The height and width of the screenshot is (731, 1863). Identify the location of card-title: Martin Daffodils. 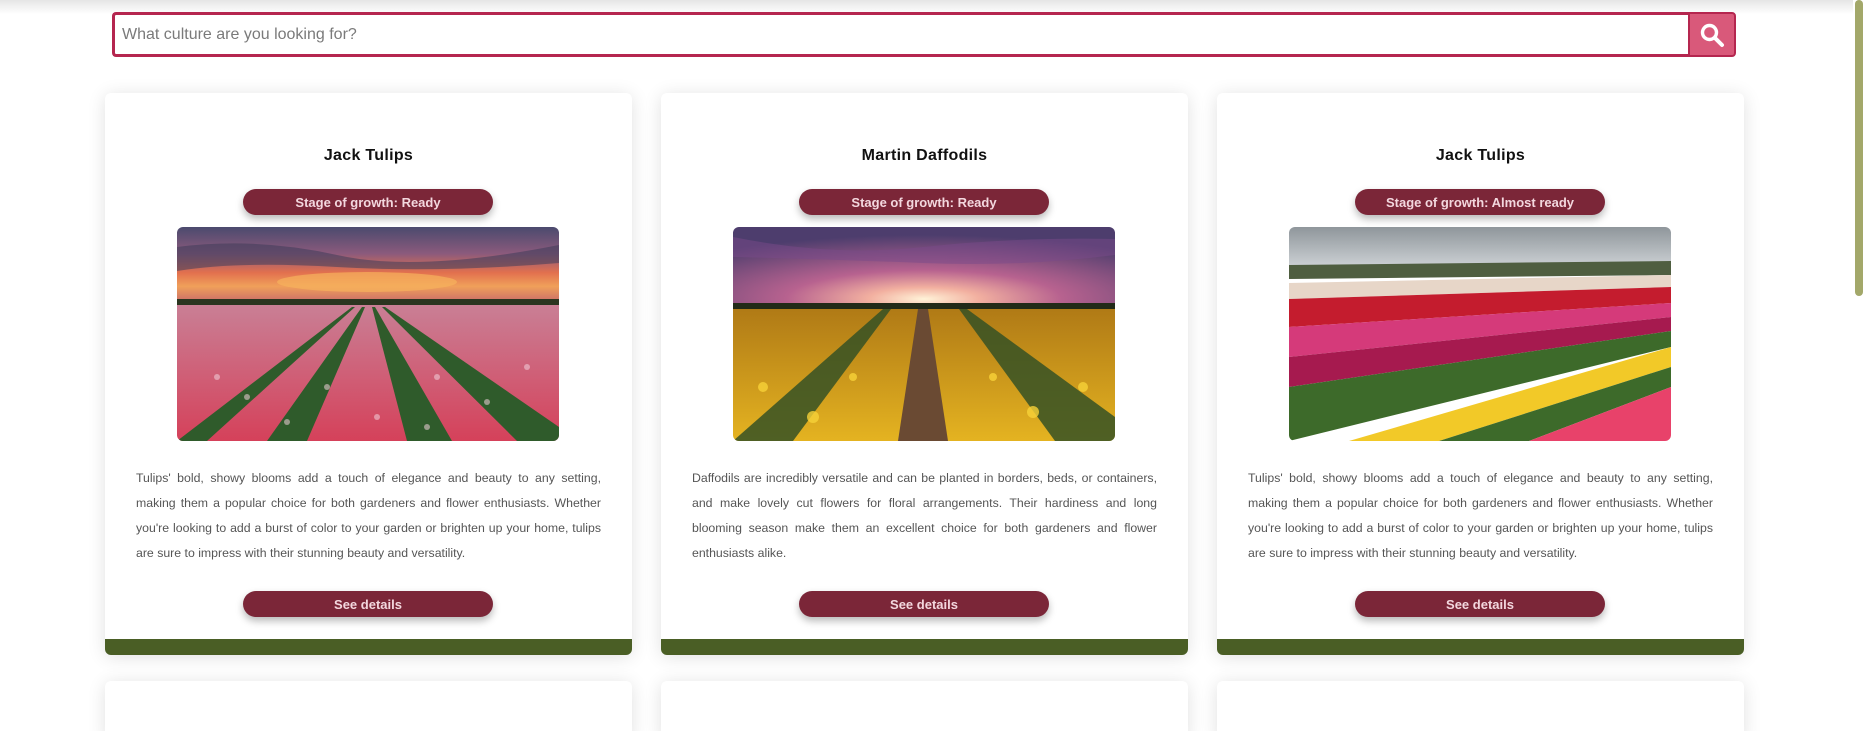
(924, 155).